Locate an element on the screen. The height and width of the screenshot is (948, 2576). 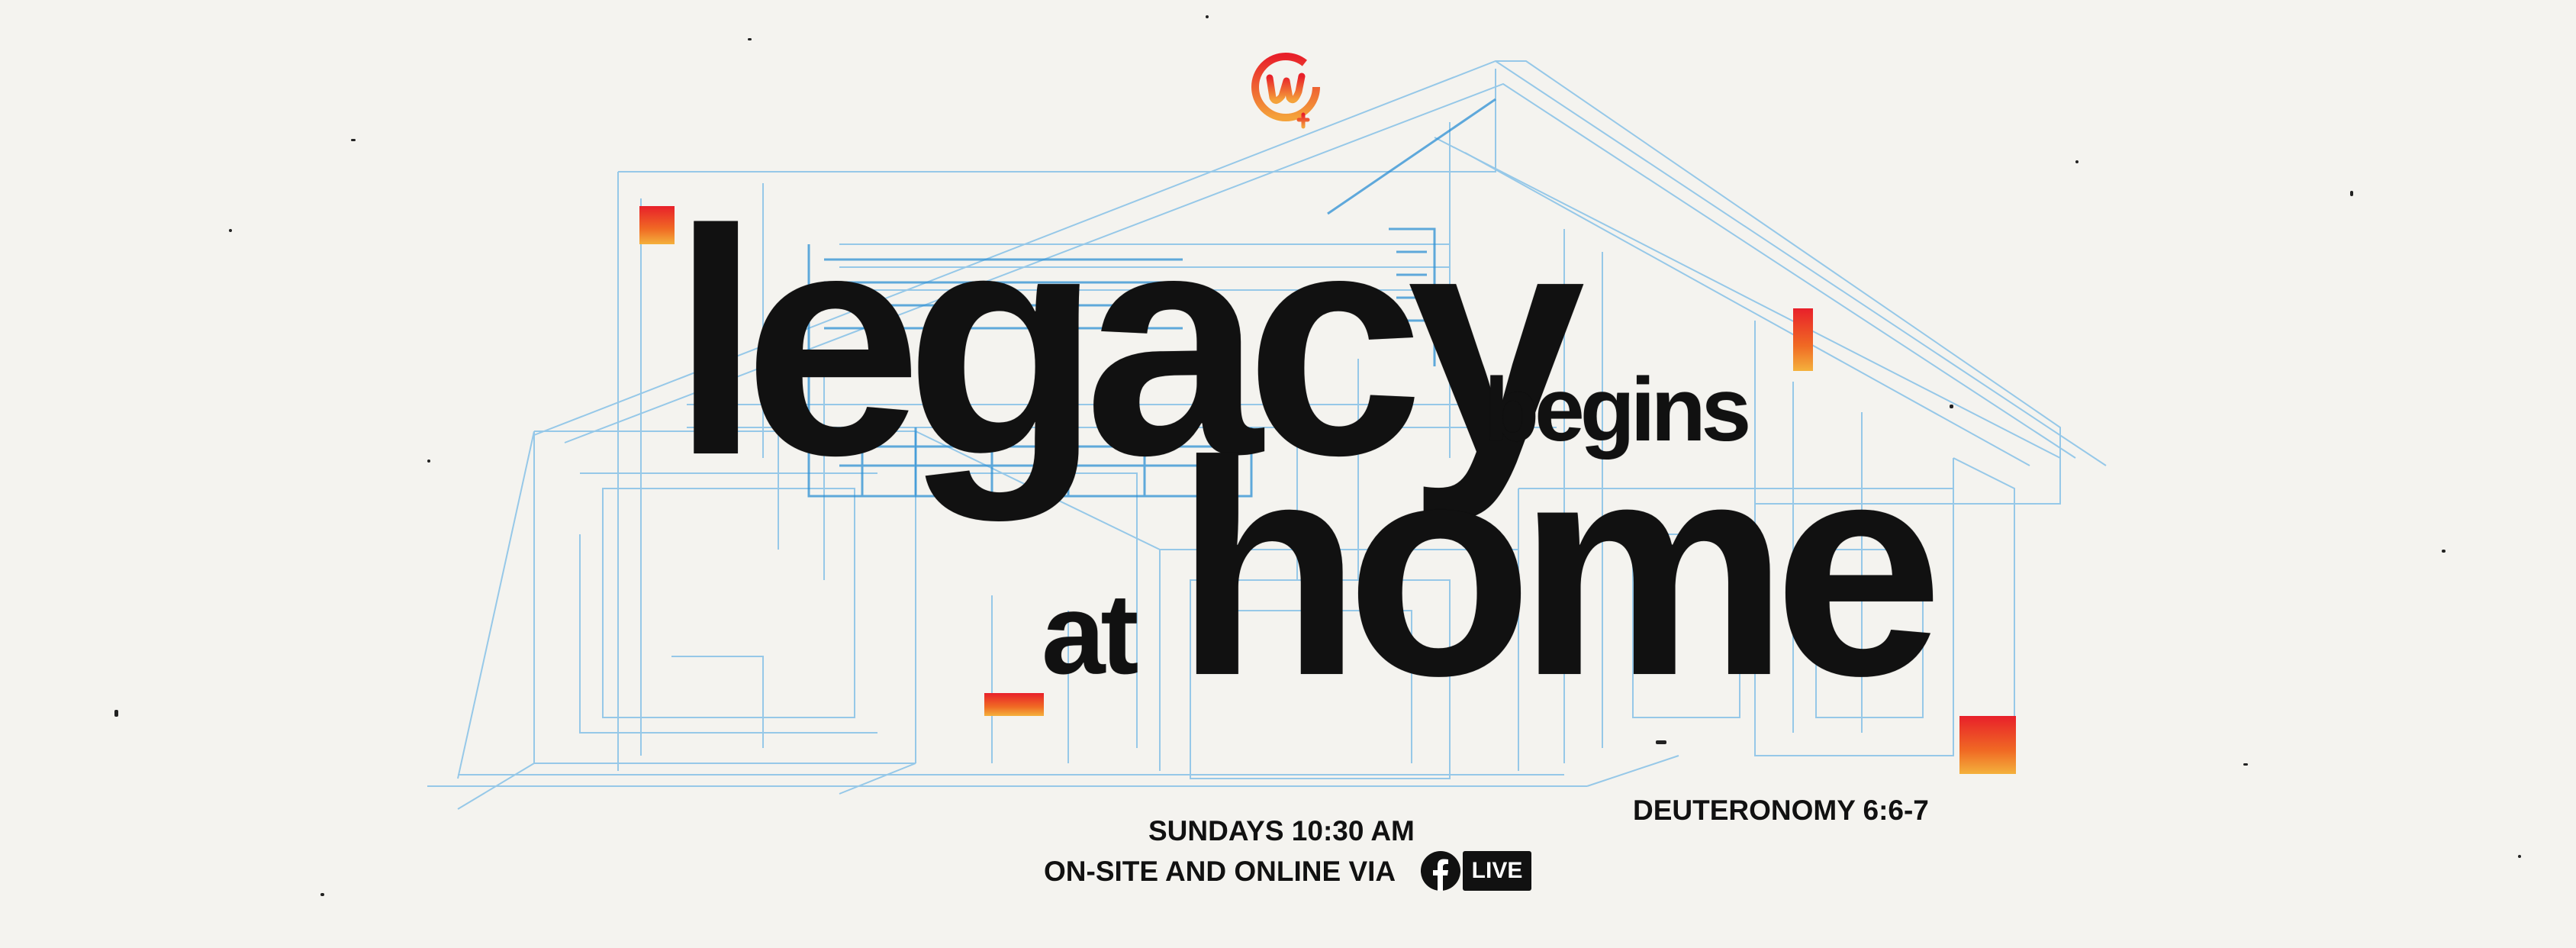
live-badge: LIVE is located at coordinates (1497, 871).